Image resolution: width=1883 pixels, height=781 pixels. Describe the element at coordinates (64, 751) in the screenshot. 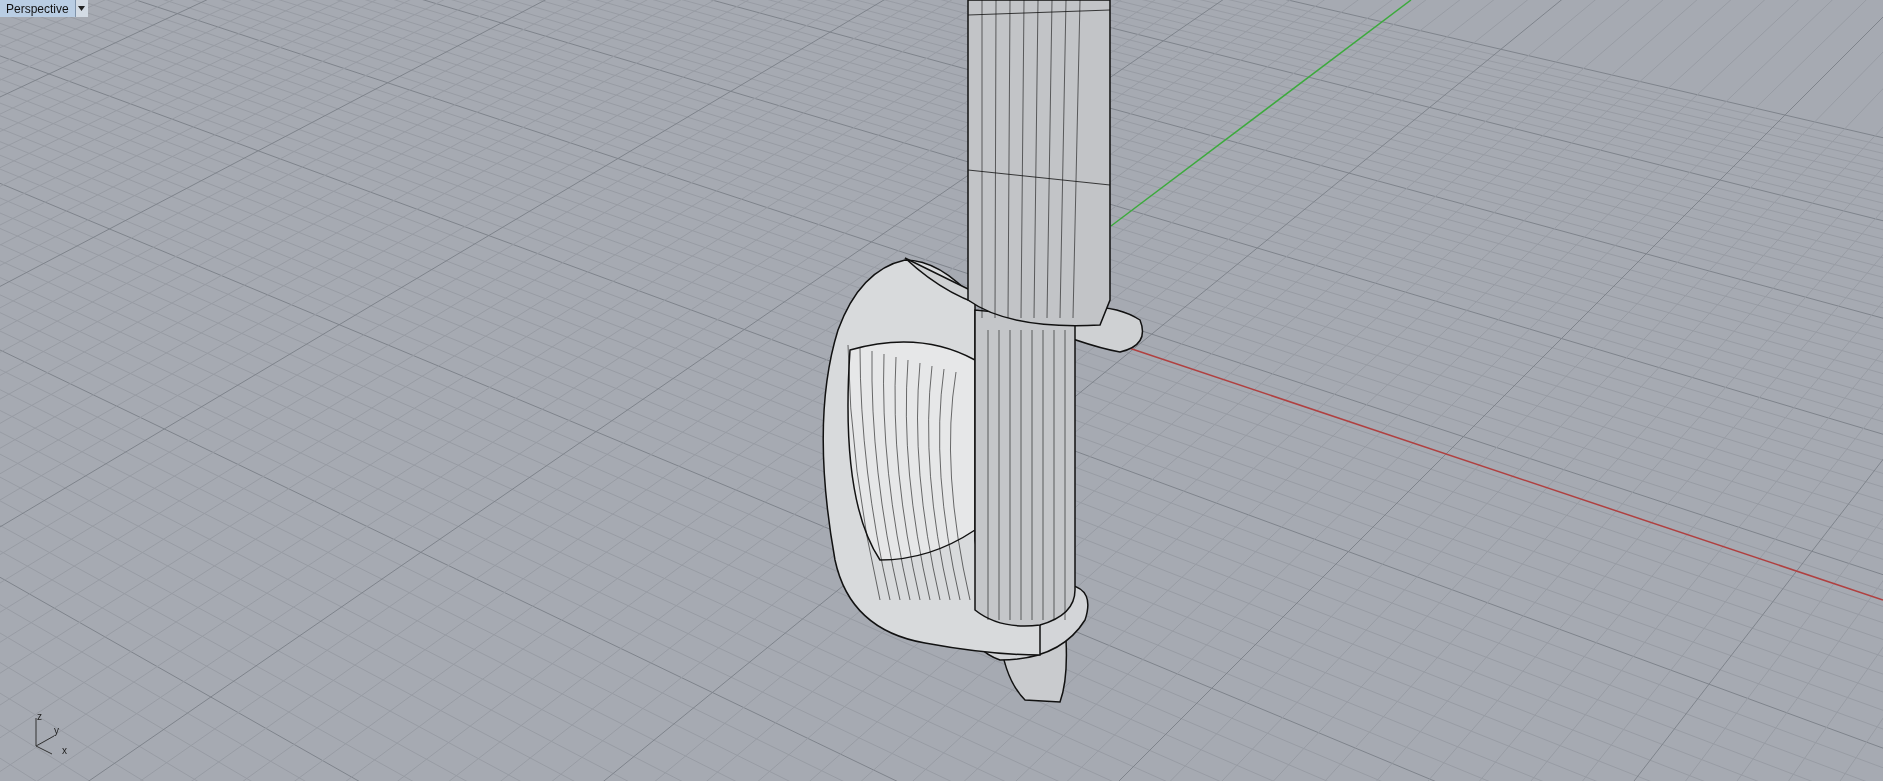

I see `axis-label: x` at that location.